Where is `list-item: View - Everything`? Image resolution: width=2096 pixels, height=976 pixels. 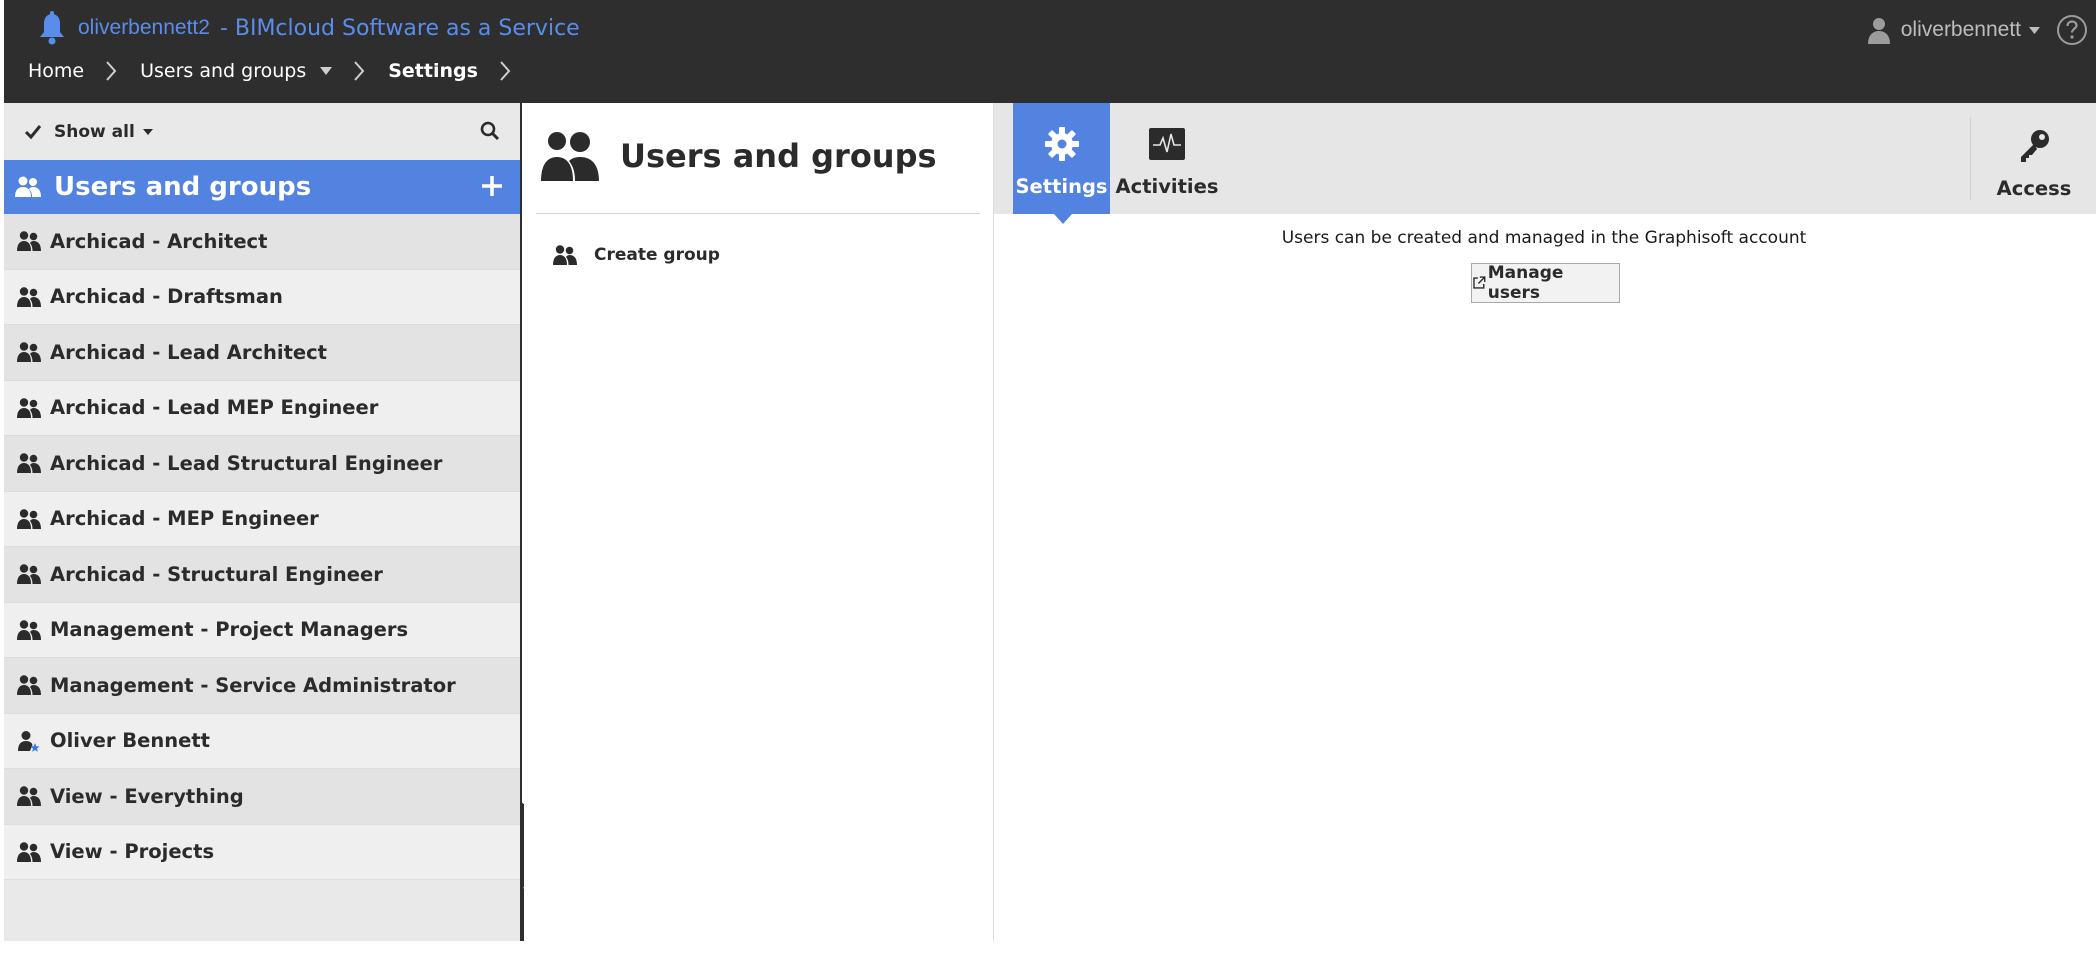
list-item: View - Everything is located at coordinates (262, 797).